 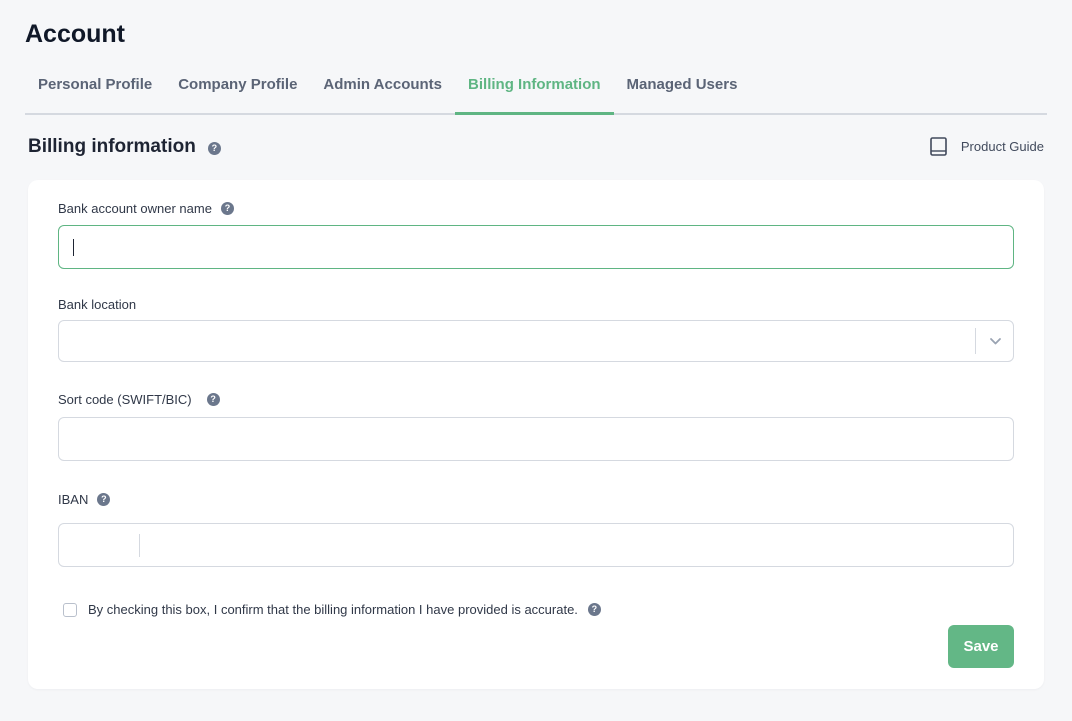 I want to click on bank-location-label-text: Bank location, so click(x=97, y=304).